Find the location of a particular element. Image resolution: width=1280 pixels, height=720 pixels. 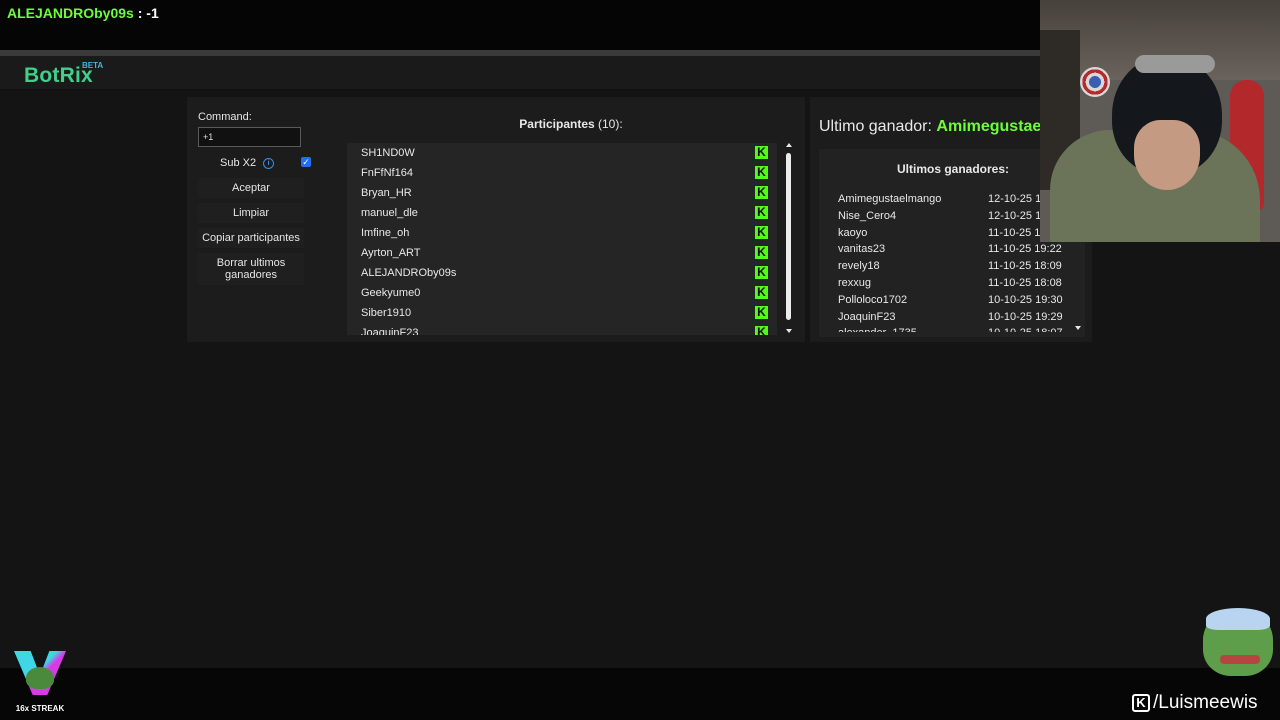

winner-name: Amimegustaelmango is located at coordinates (890, 199).